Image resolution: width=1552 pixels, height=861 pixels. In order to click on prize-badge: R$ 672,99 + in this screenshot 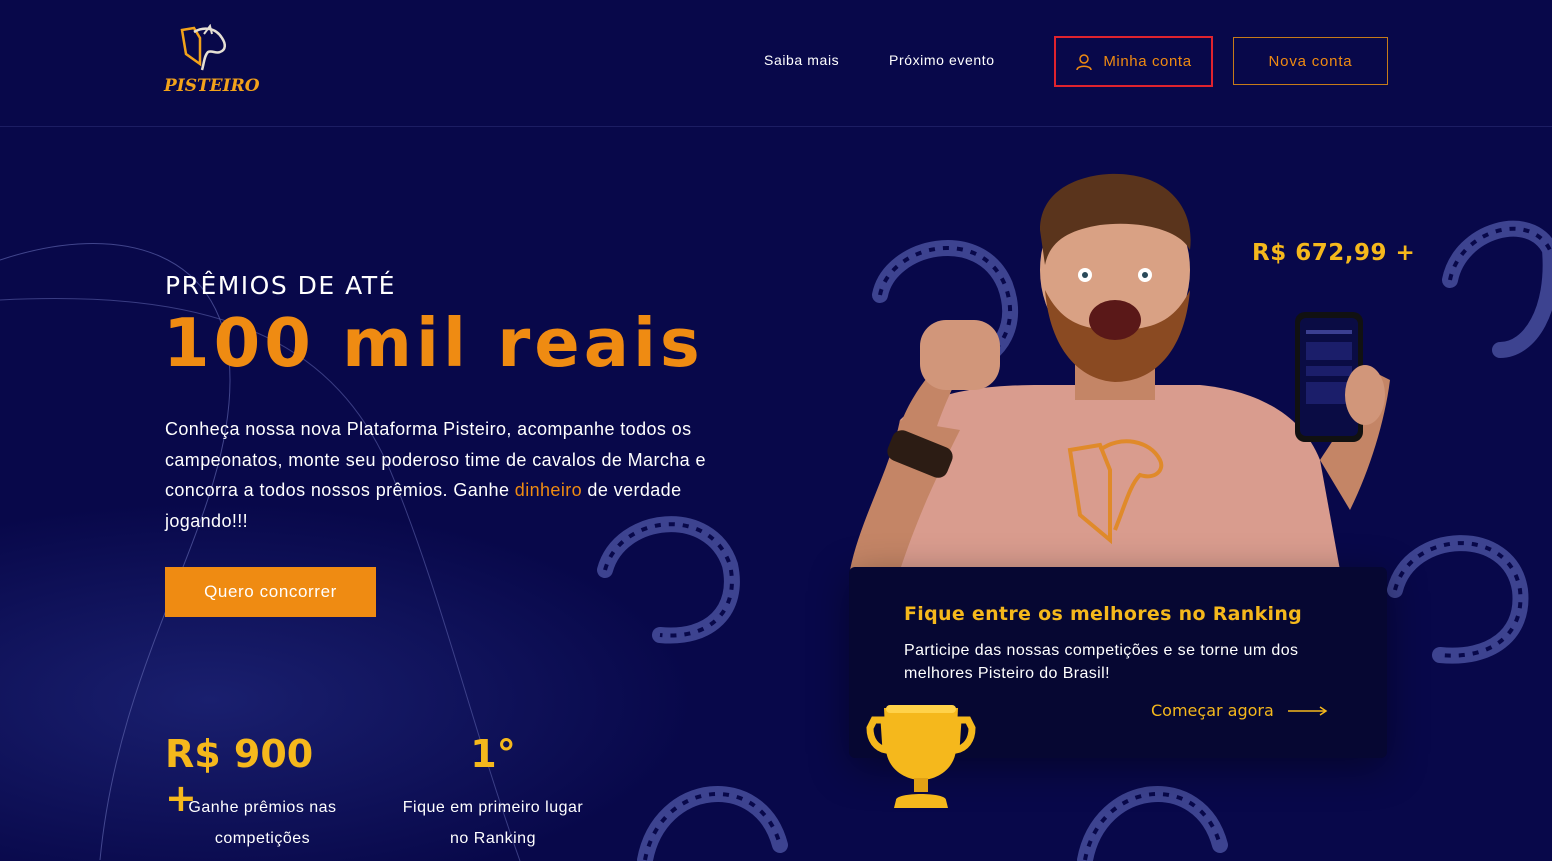, I will do `click(1334, 253)`.